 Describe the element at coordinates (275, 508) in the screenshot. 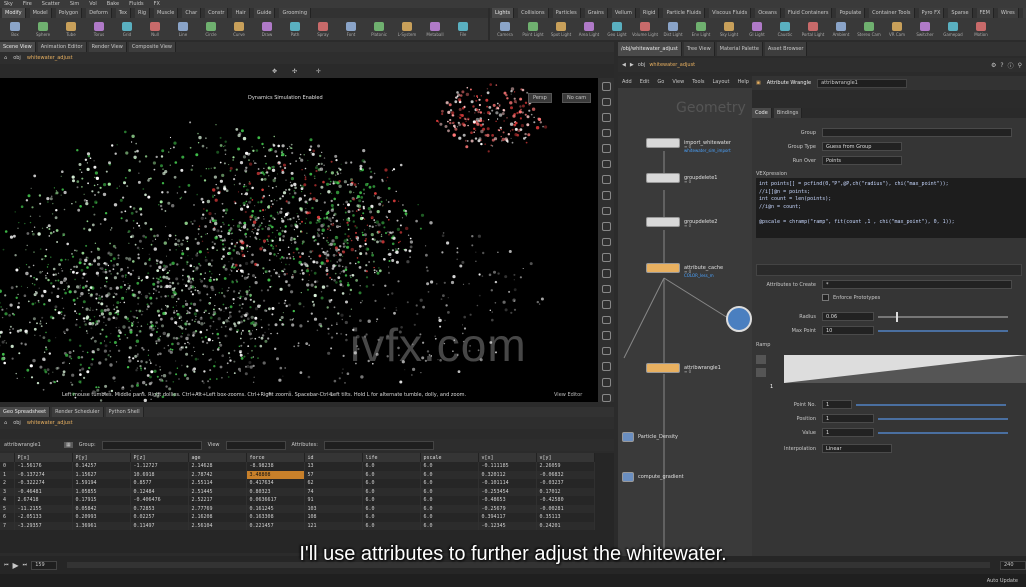

I see `table-cell: 0.161245` at that location.